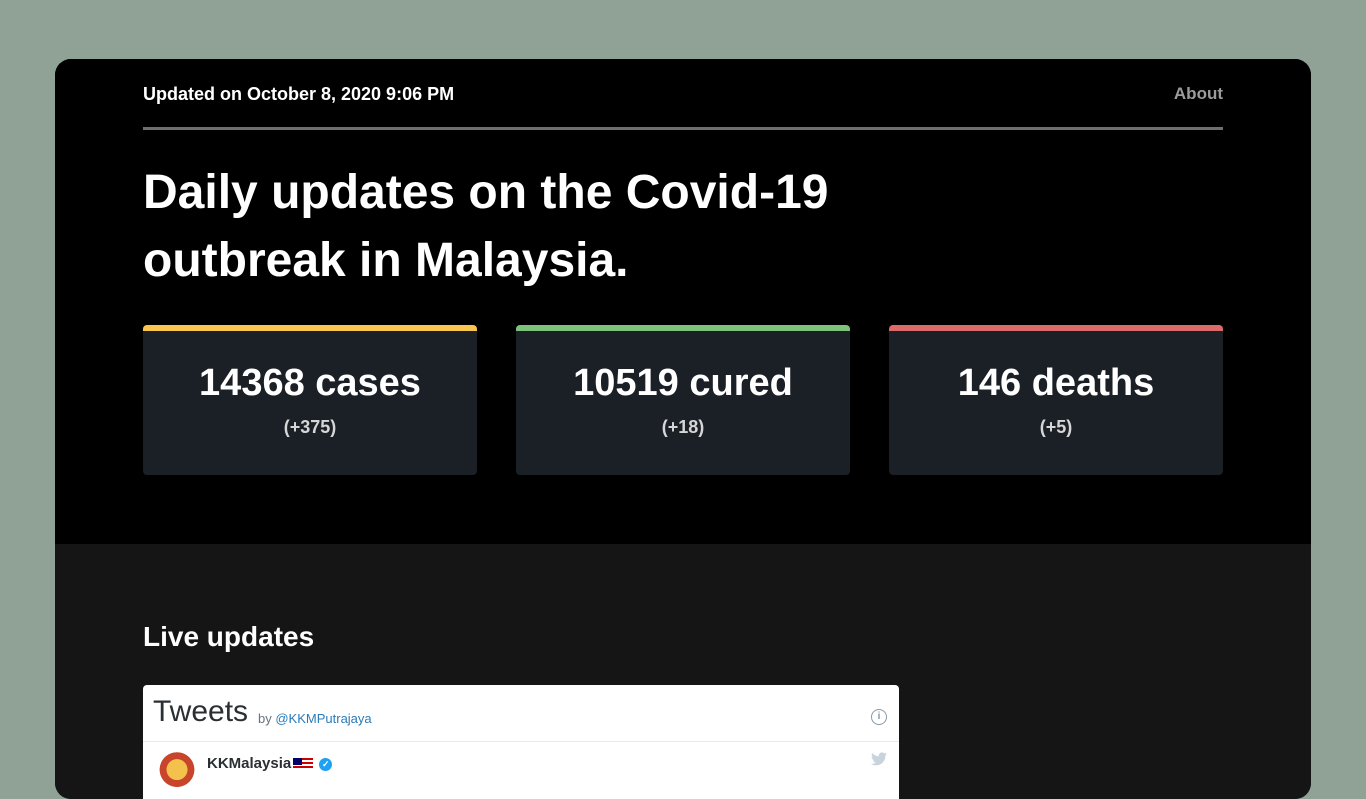 The image size is (1366, 799). I want to click on cases-delta: (+375), so click(310, 427).